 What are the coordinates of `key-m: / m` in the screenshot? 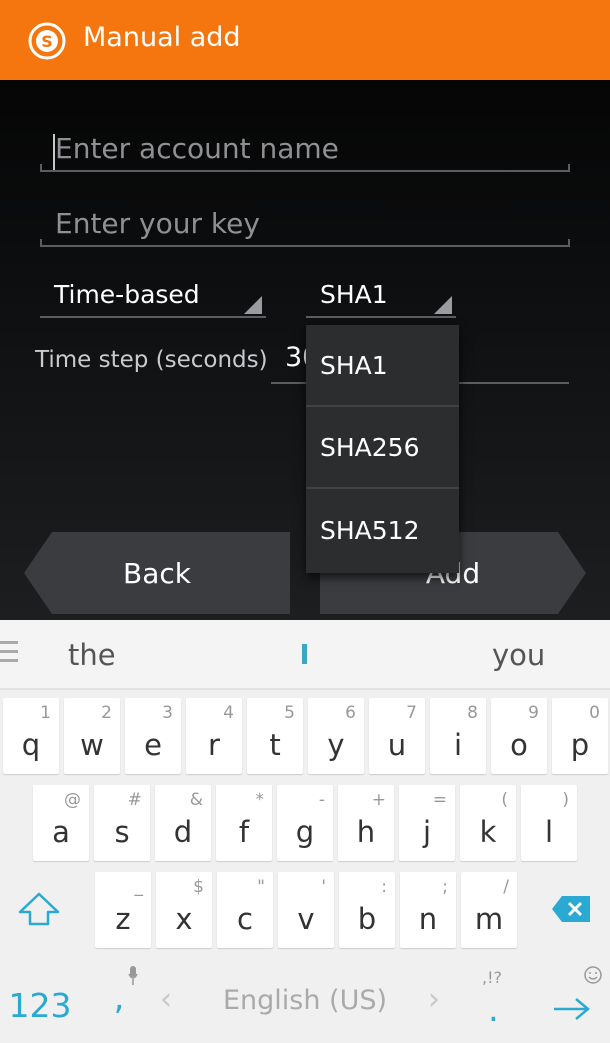 It's located at (489, 910).